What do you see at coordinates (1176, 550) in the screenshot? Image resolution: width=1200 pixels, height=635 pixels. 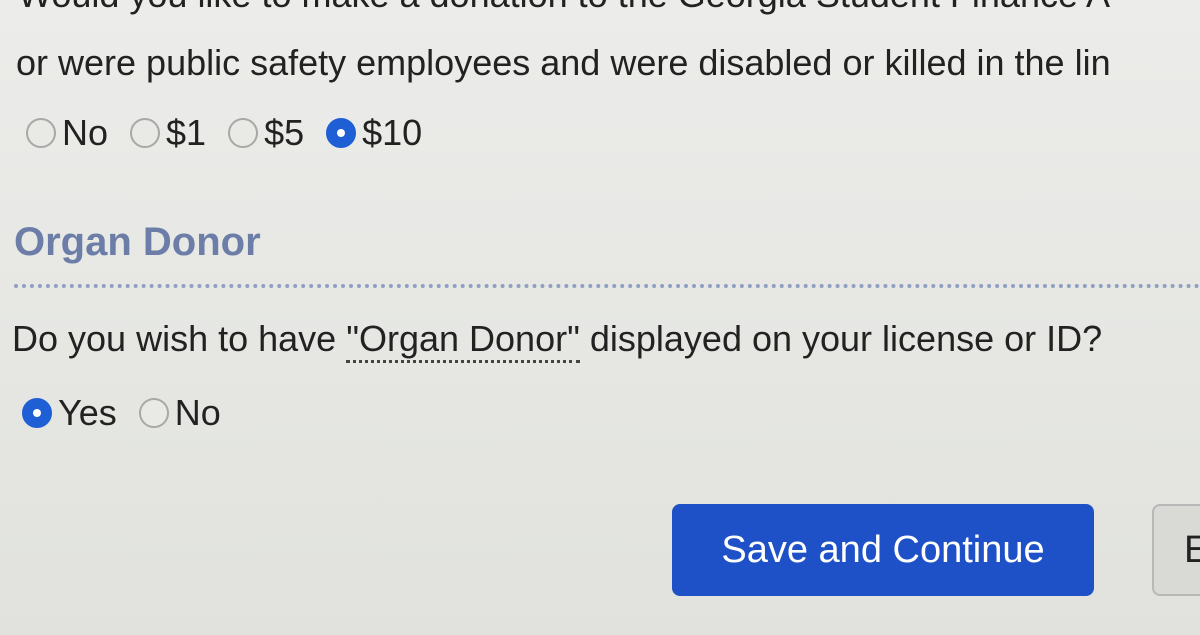 I see `secondary-action-button: E` at bounding box center [1176, 550].